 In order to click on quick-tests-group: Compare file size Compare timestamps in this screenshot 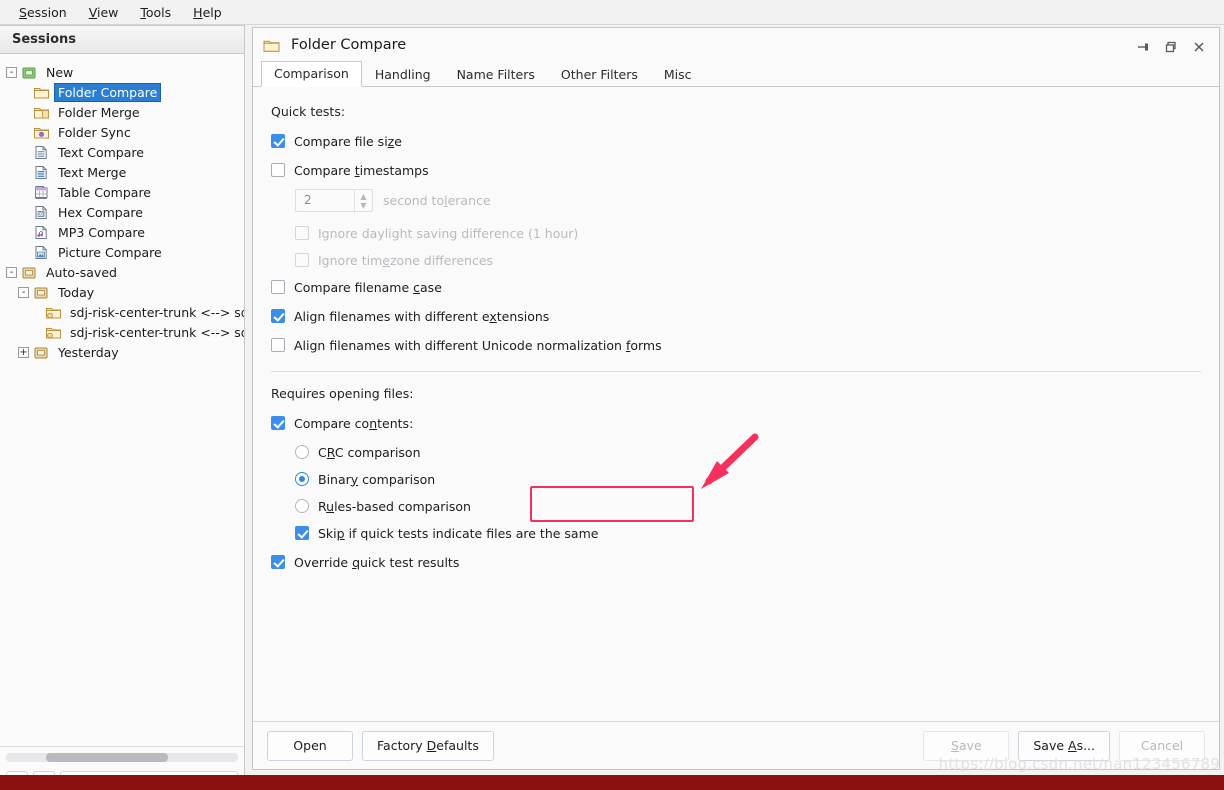, I will do `click(736, 155)`.